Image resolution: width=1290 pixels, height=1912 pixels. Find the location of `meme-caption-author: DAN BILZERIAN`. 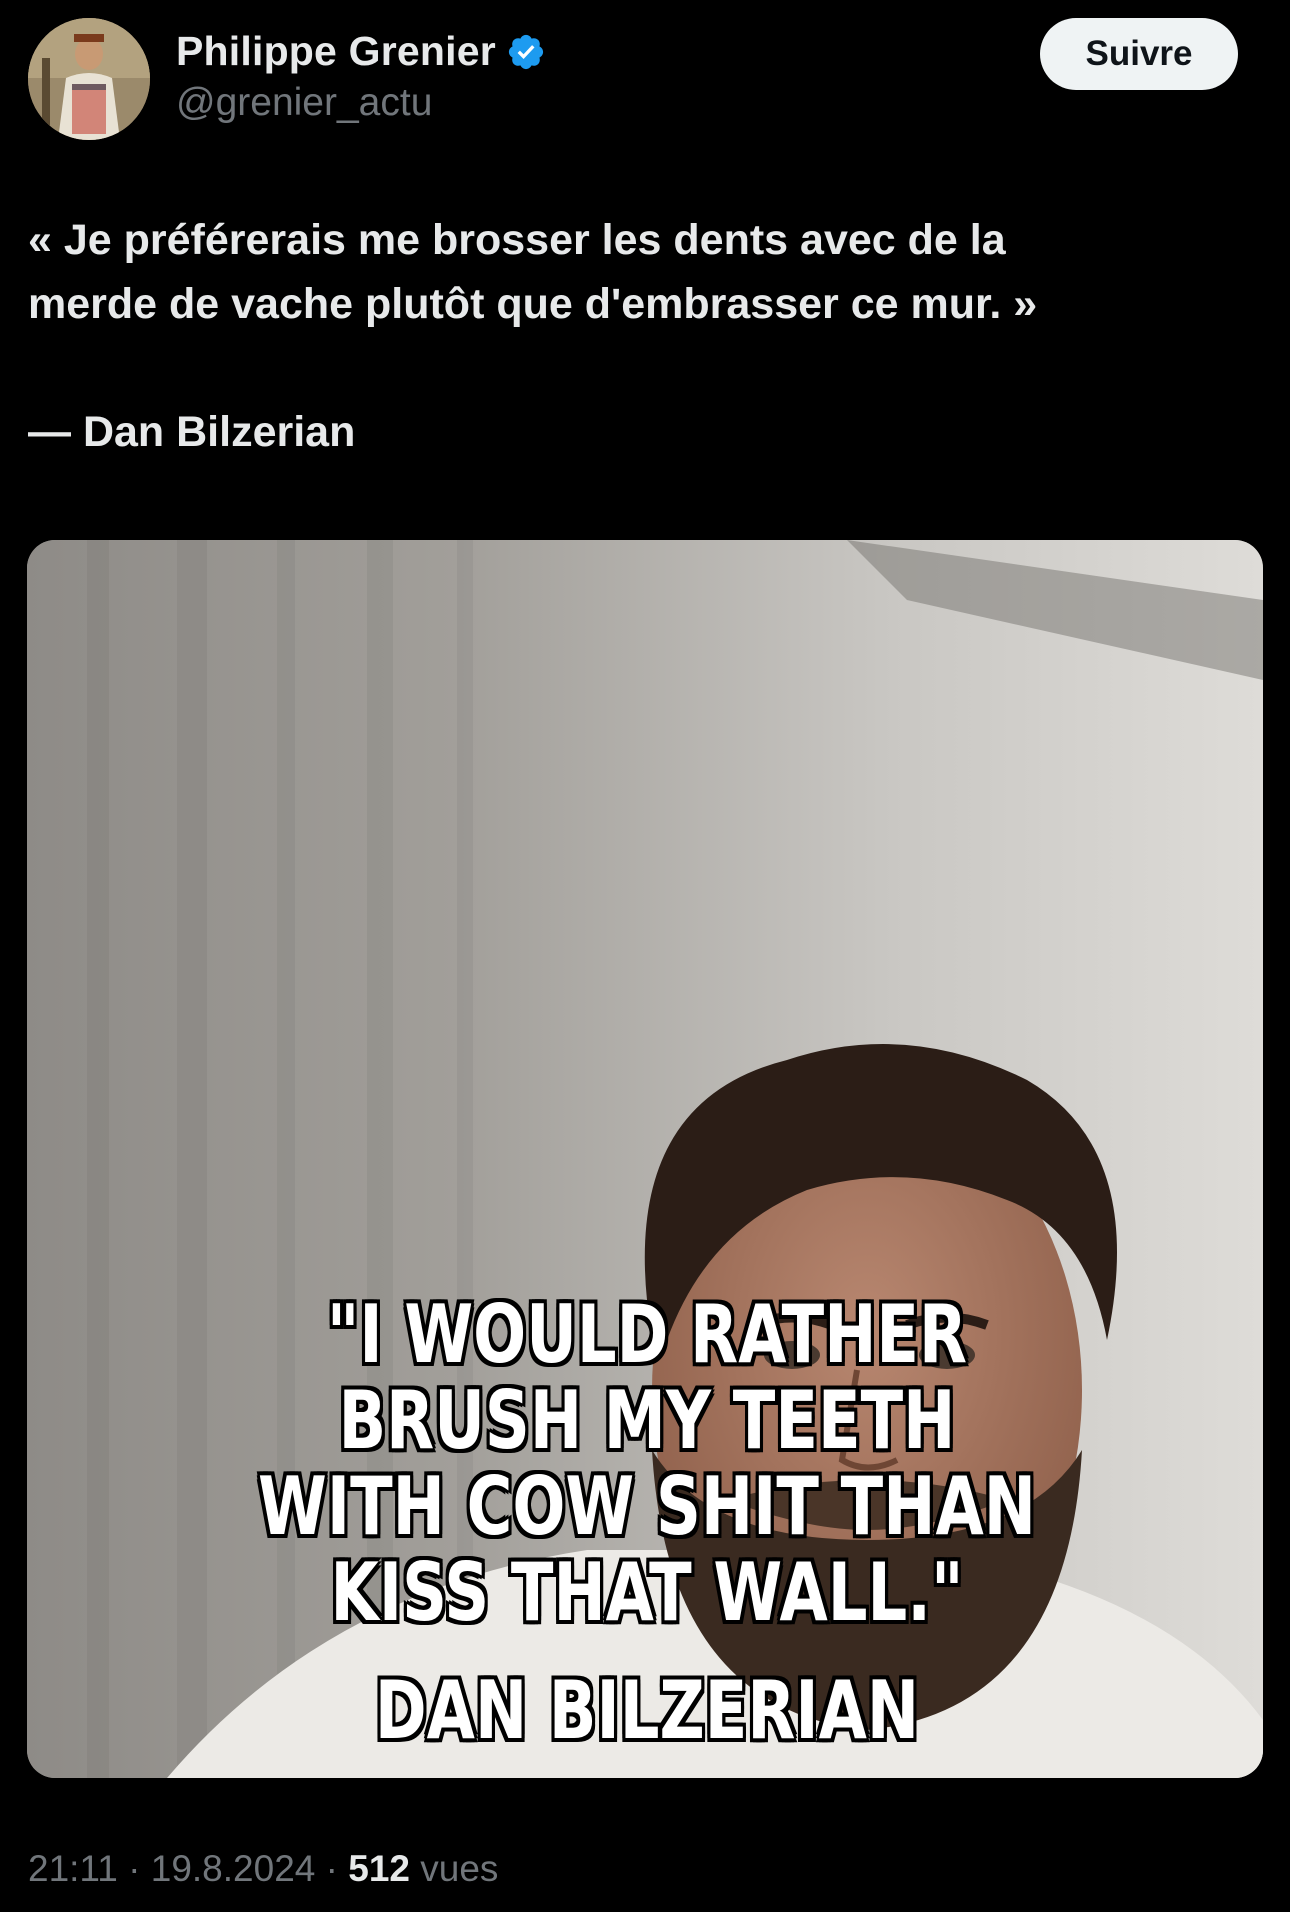

meme-caption-author: DAN BILZERIAN is located at coordinates (647, 1710).